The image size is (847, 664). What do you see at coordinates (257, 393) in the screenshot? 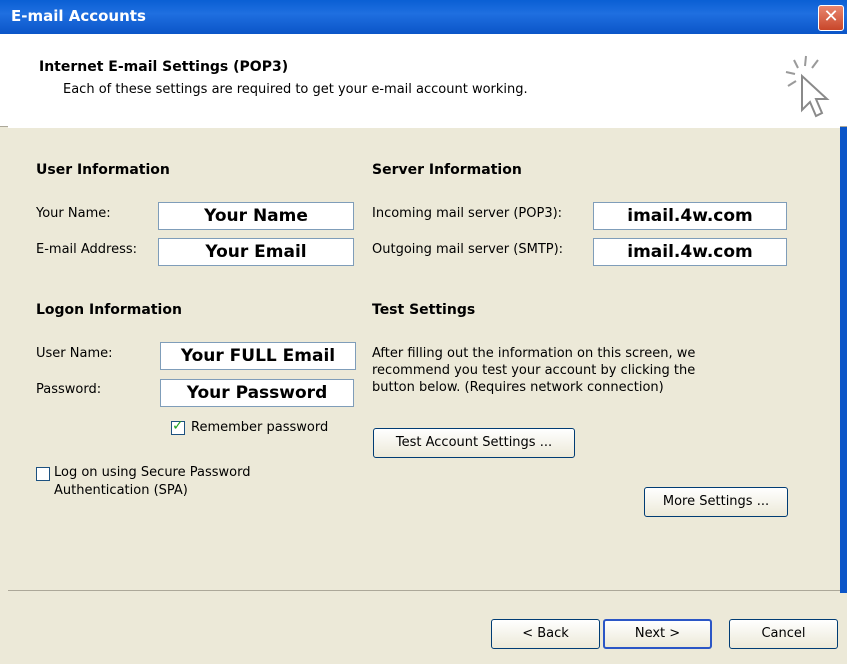
I see `password-field: Your Password` at bounding box center [257, 393].